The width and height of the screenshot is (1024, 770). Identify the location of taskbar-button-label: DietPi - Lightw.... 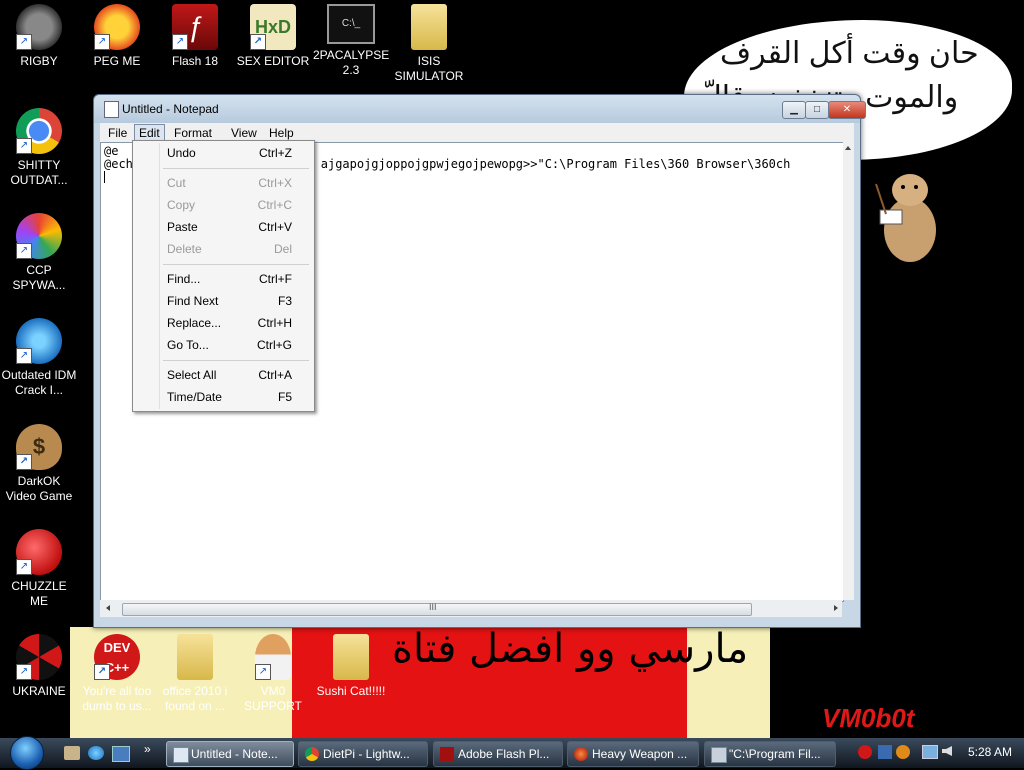
(366, 754).